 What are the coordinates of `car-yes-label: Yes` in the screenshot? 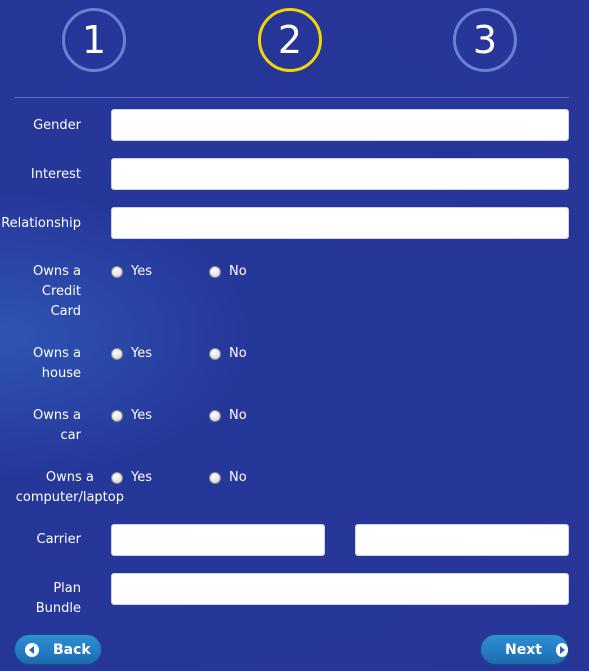 It's located at (141, 415).